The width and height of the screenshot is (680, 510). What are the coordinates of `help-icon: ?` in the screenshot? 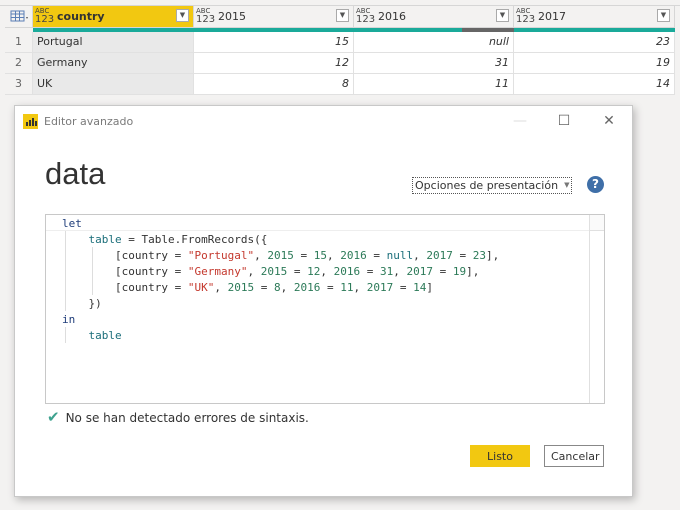 It's located at (595, 184).